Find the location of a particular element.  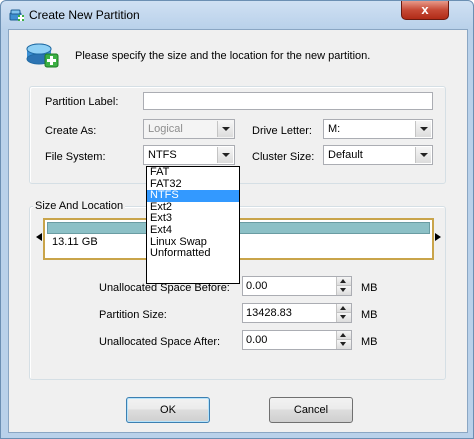

file-system-label: File System: is located at coordinates (75, 157).